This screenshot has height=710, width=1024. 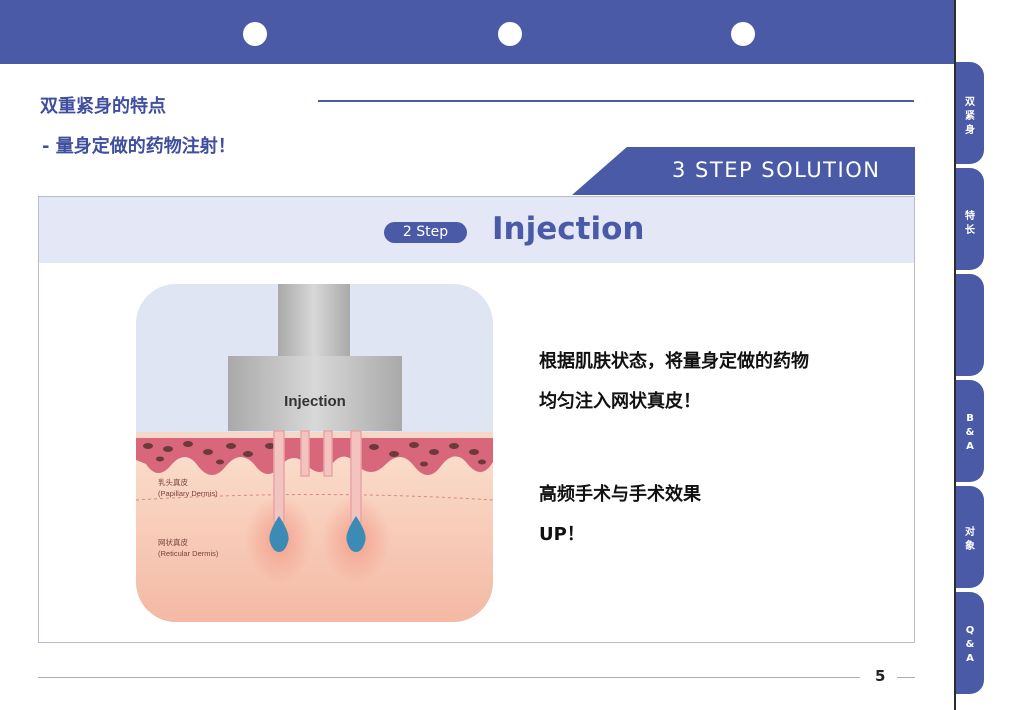 What do you see at coordinates (425, 232) in the screenshot?
I see `step-pill: 2 Step` at bounding box center [425, 232].